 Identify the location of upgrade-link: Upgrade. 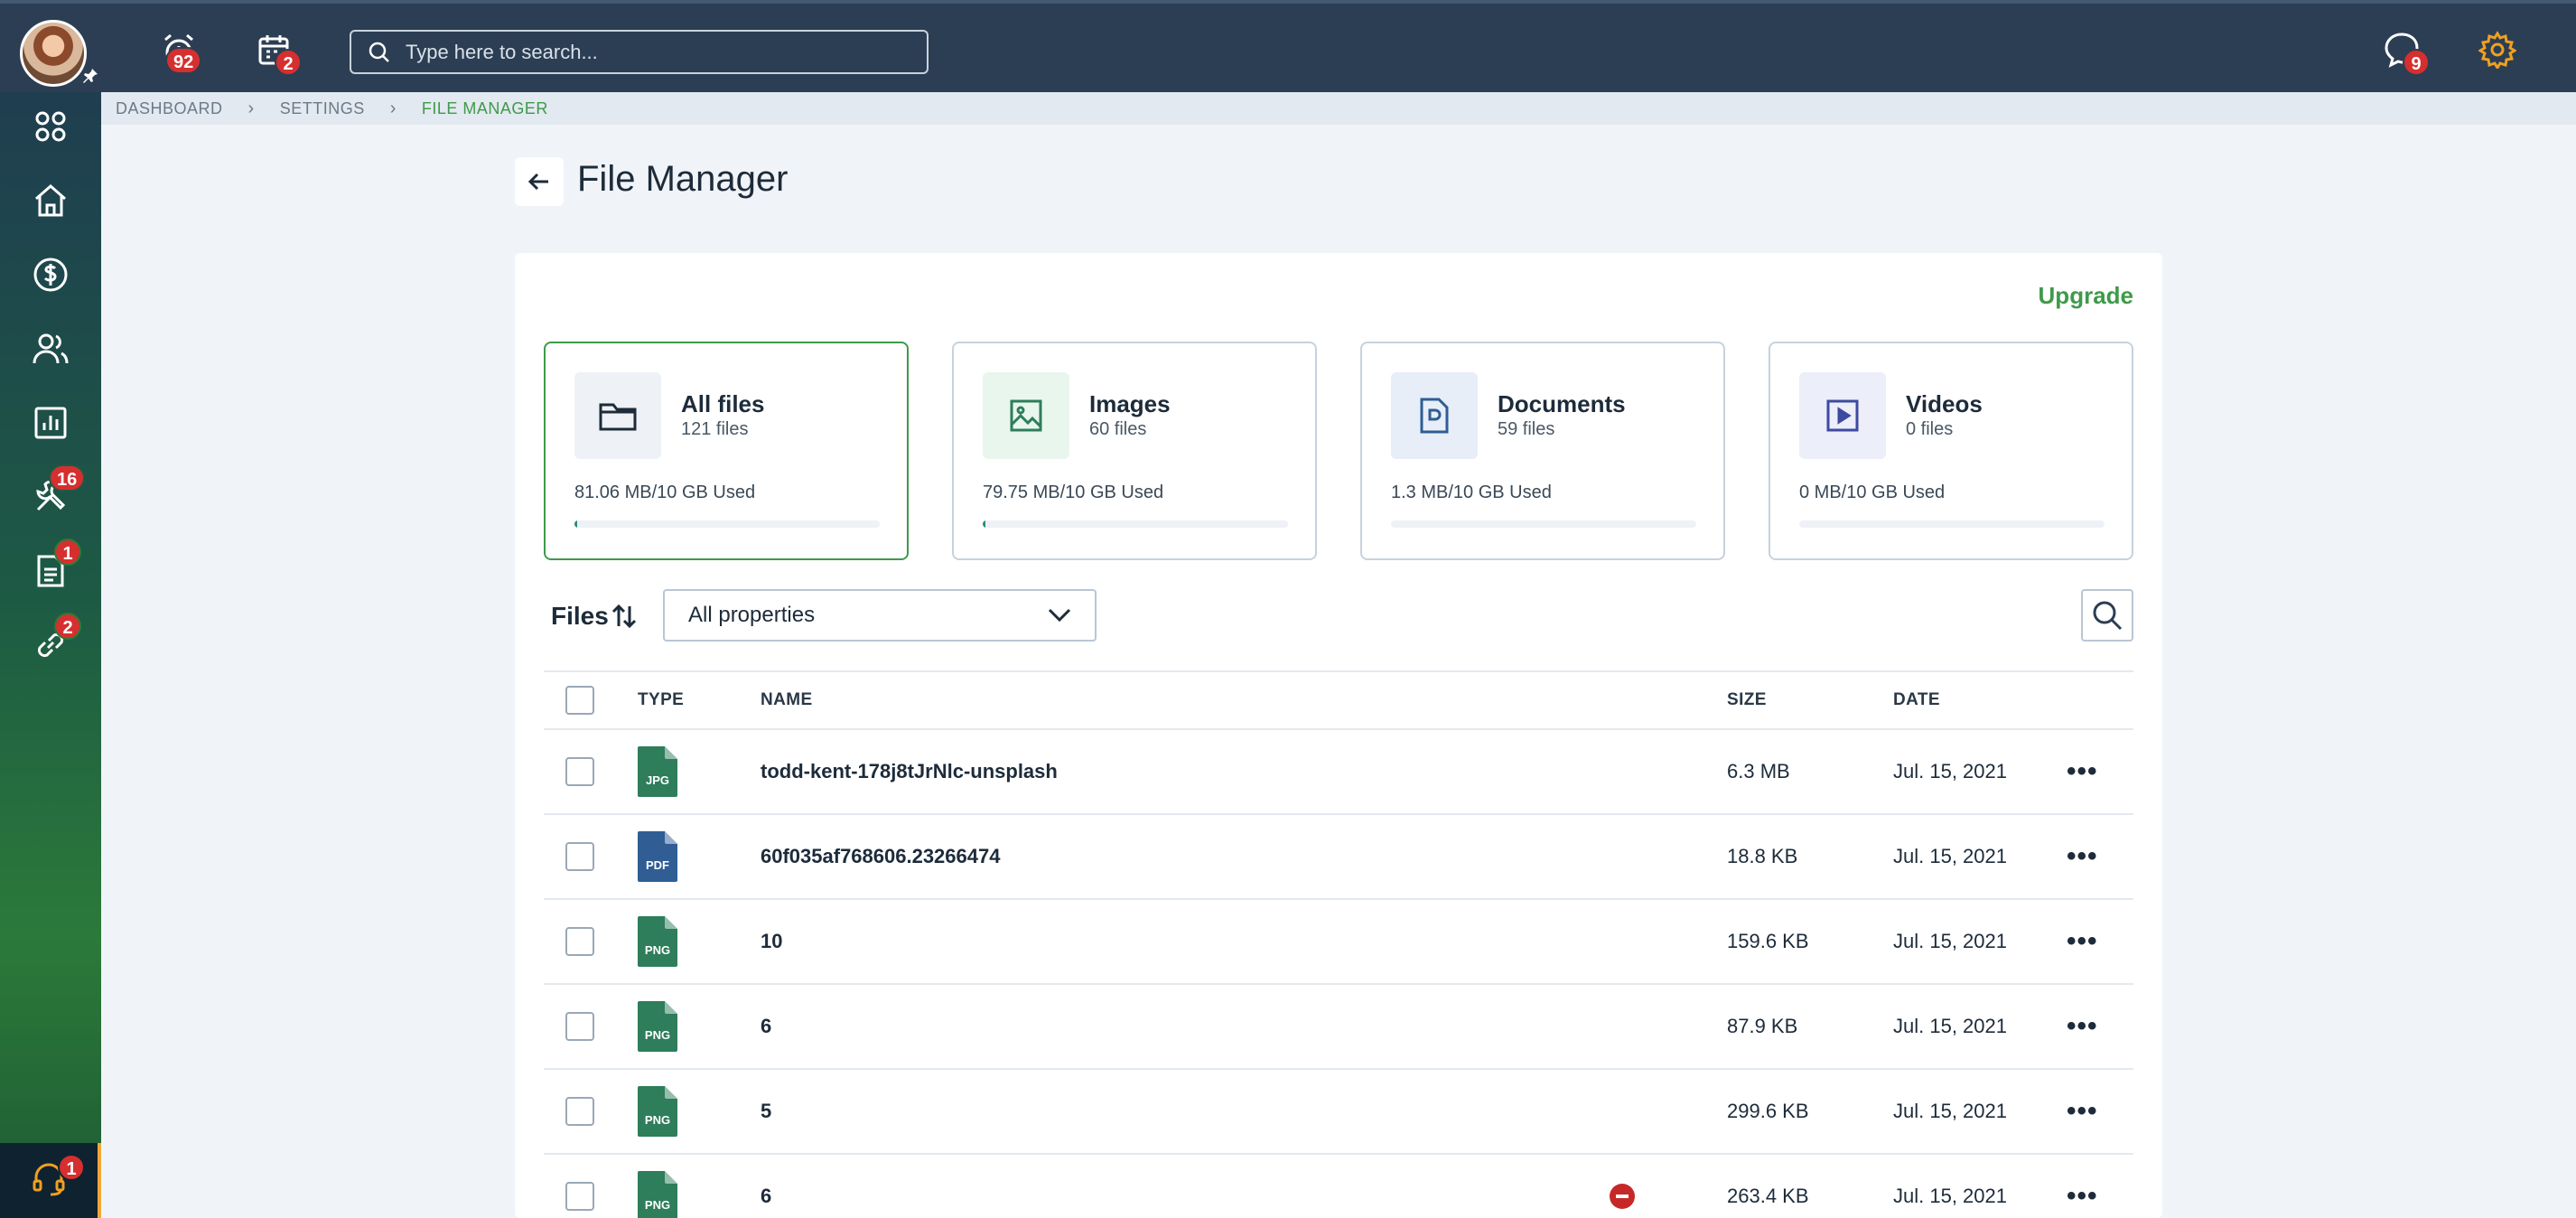
(2086, 296).